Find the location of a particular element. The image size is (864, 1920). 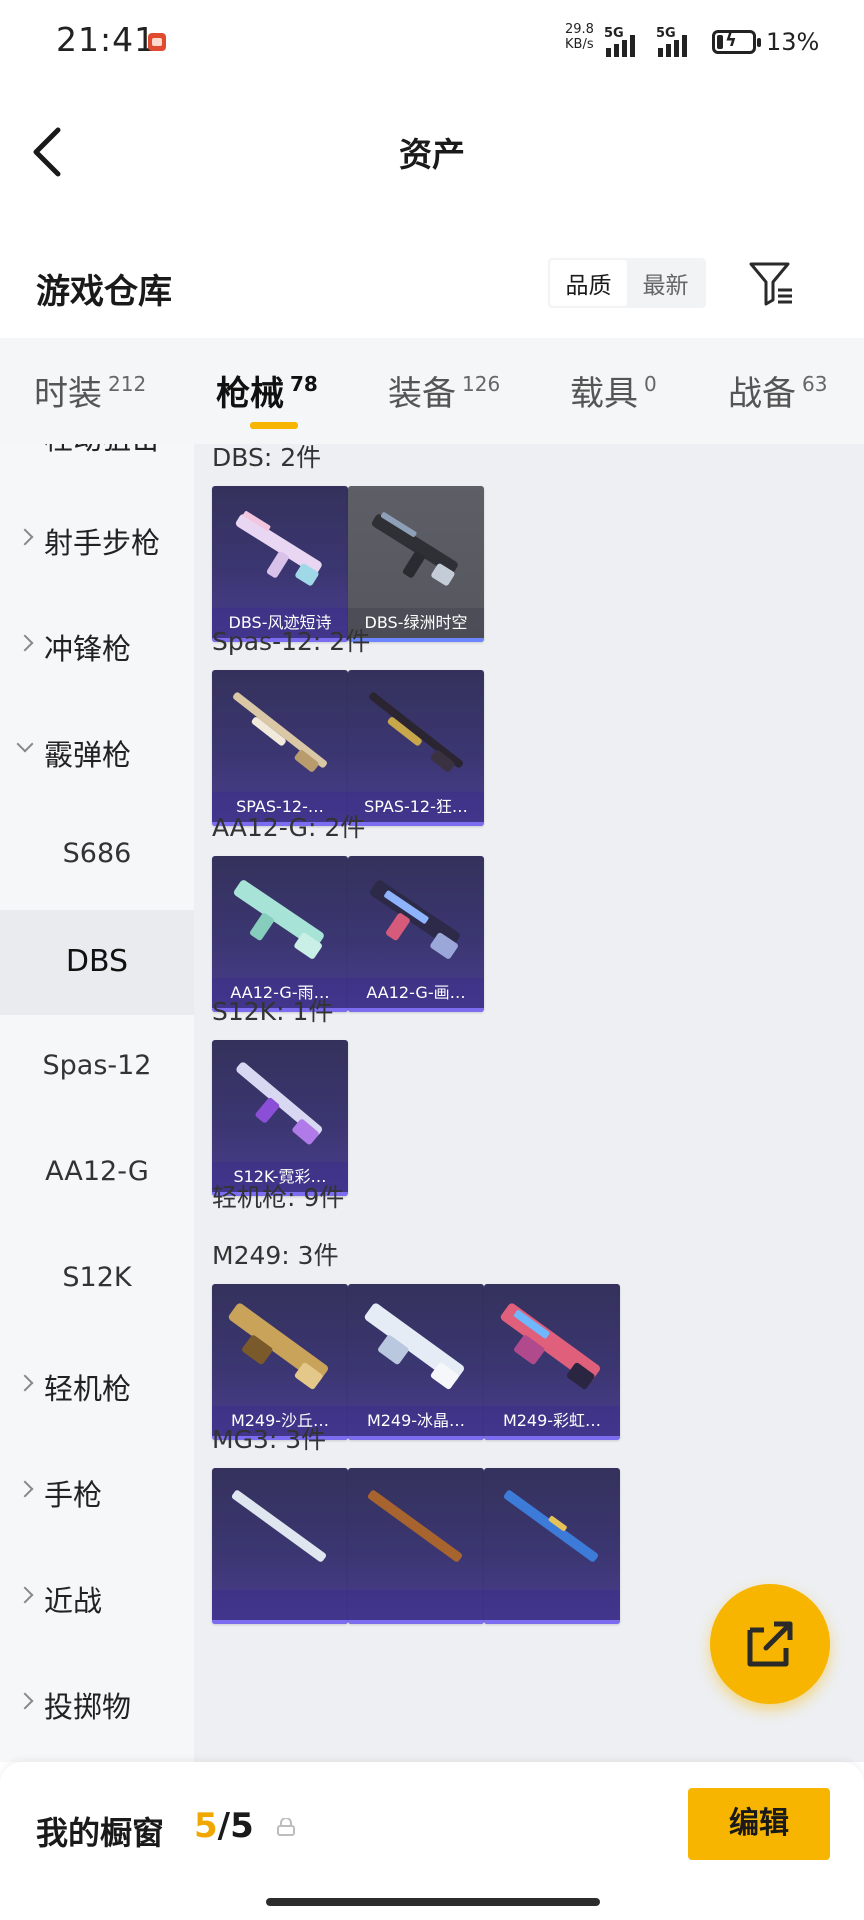

network-speed: 29.8 KB/s is located at coordinates (579, 37).